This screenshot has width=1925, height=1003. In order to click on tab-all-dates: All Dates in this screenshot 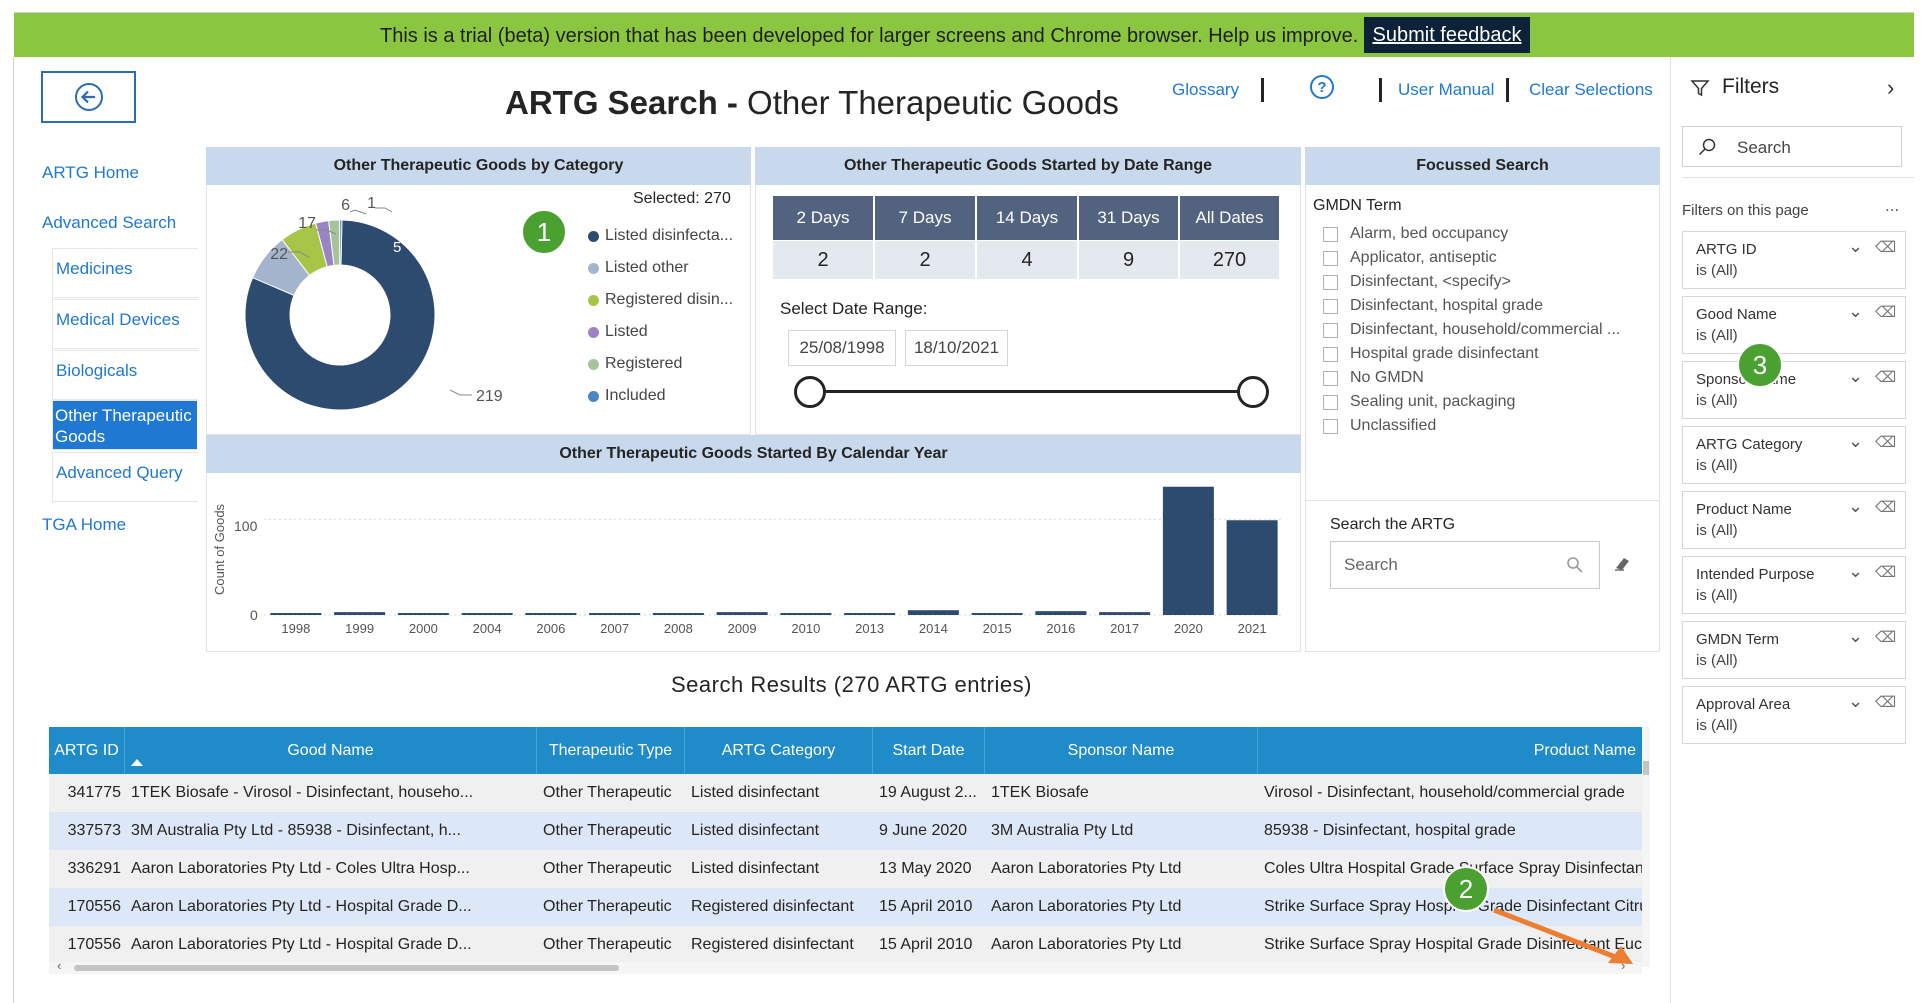, I will do `click(1229, 218)`.